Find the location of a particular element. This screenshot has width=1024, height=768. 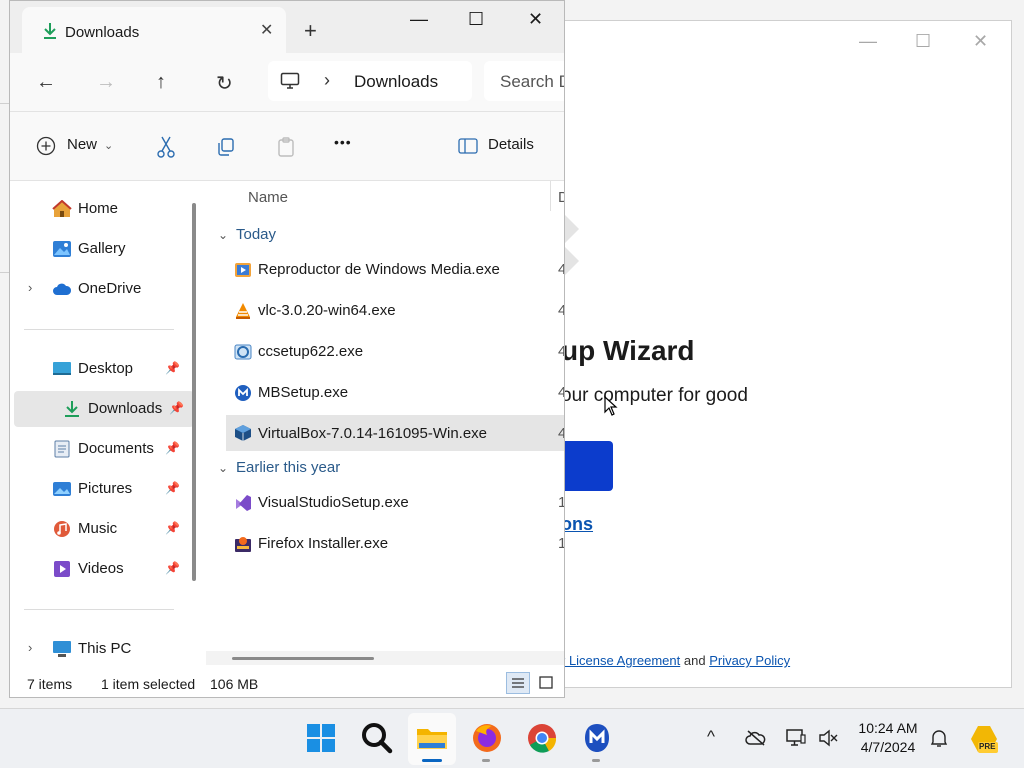

installer-maximize-button: ☐ is located at coordinates (923, 41).